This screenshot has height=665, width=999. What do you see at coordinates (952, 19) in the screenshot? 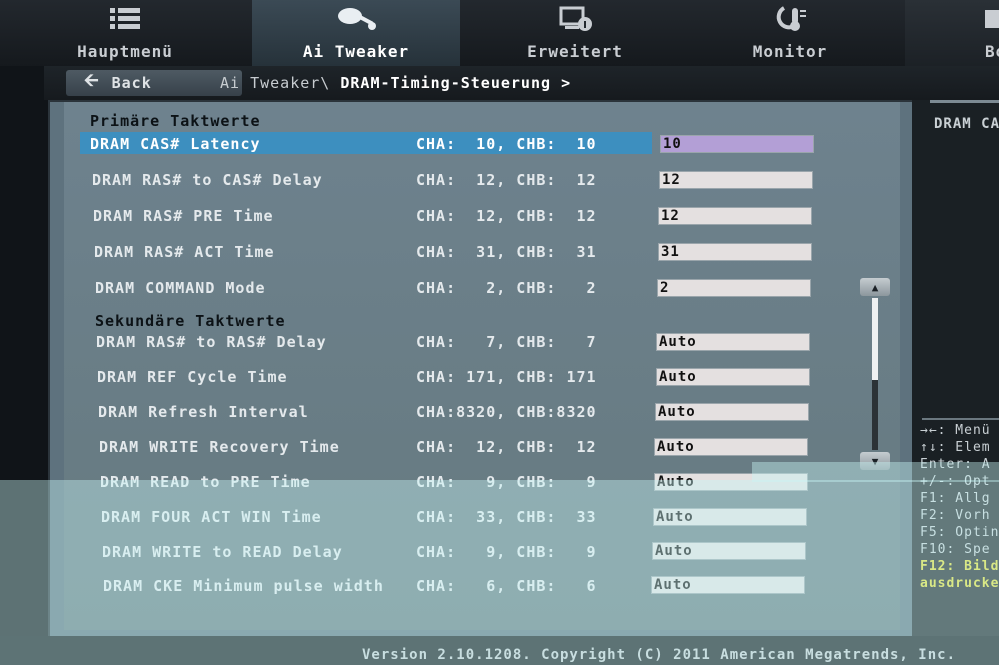
I see `boot-icon` at bounding box center [952, 19].